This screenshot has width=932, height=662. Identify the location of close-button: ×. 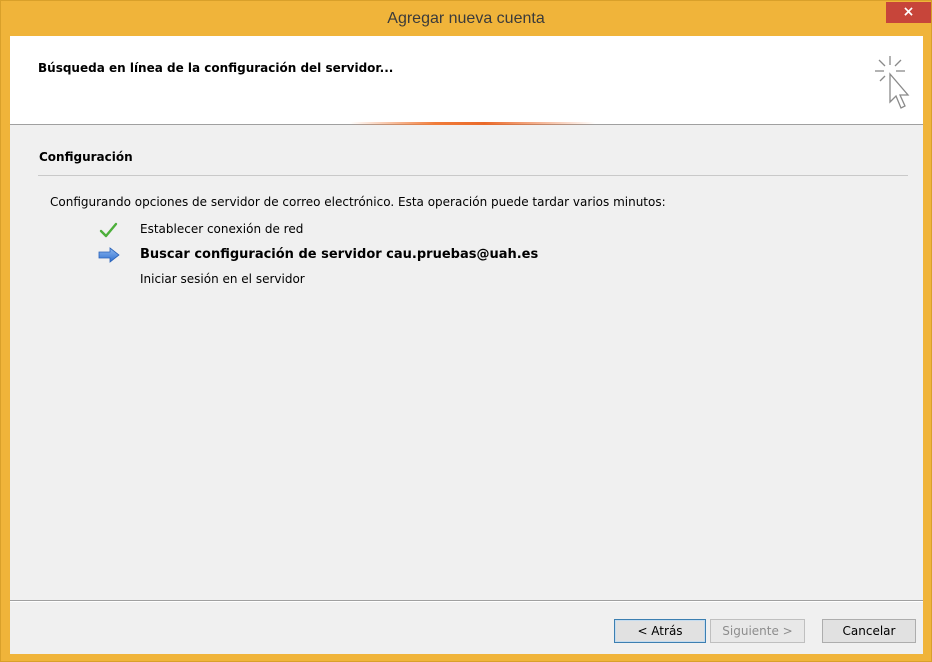
(908, 12).